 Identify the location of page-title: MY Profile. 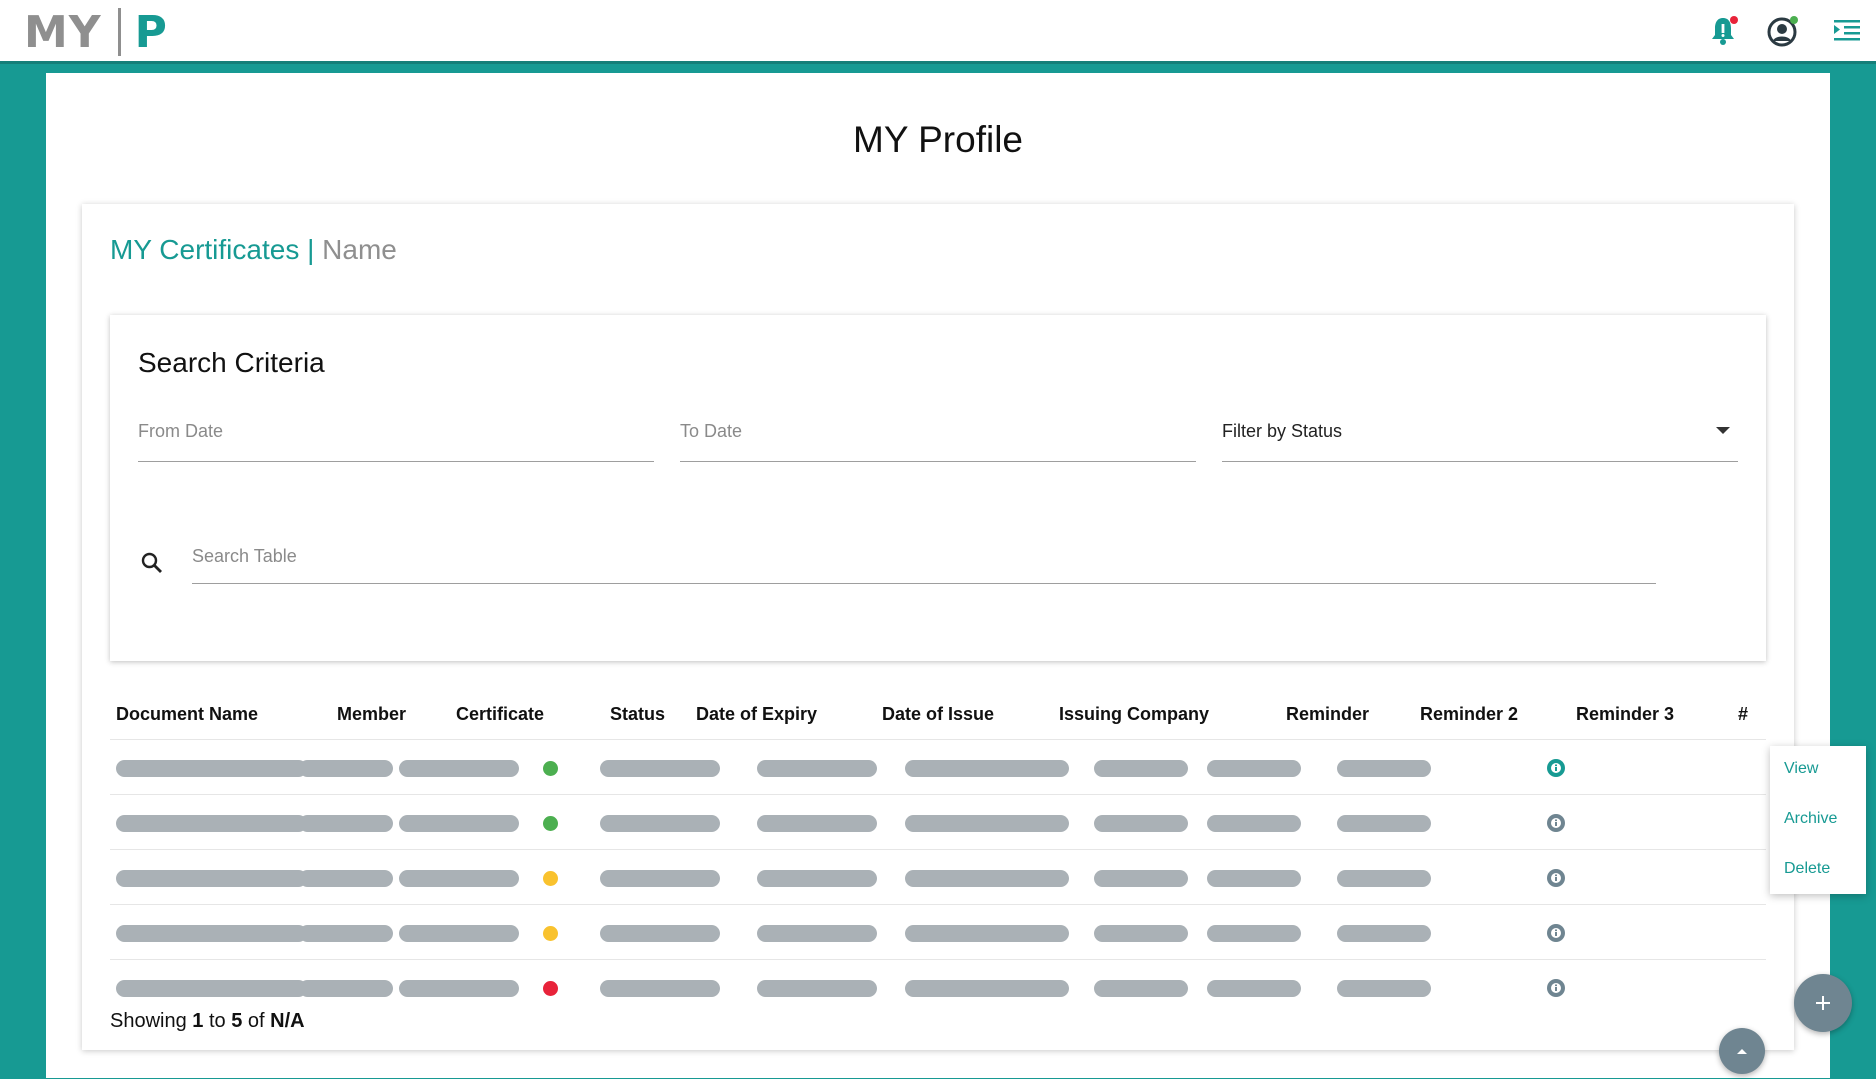
(938, 139).